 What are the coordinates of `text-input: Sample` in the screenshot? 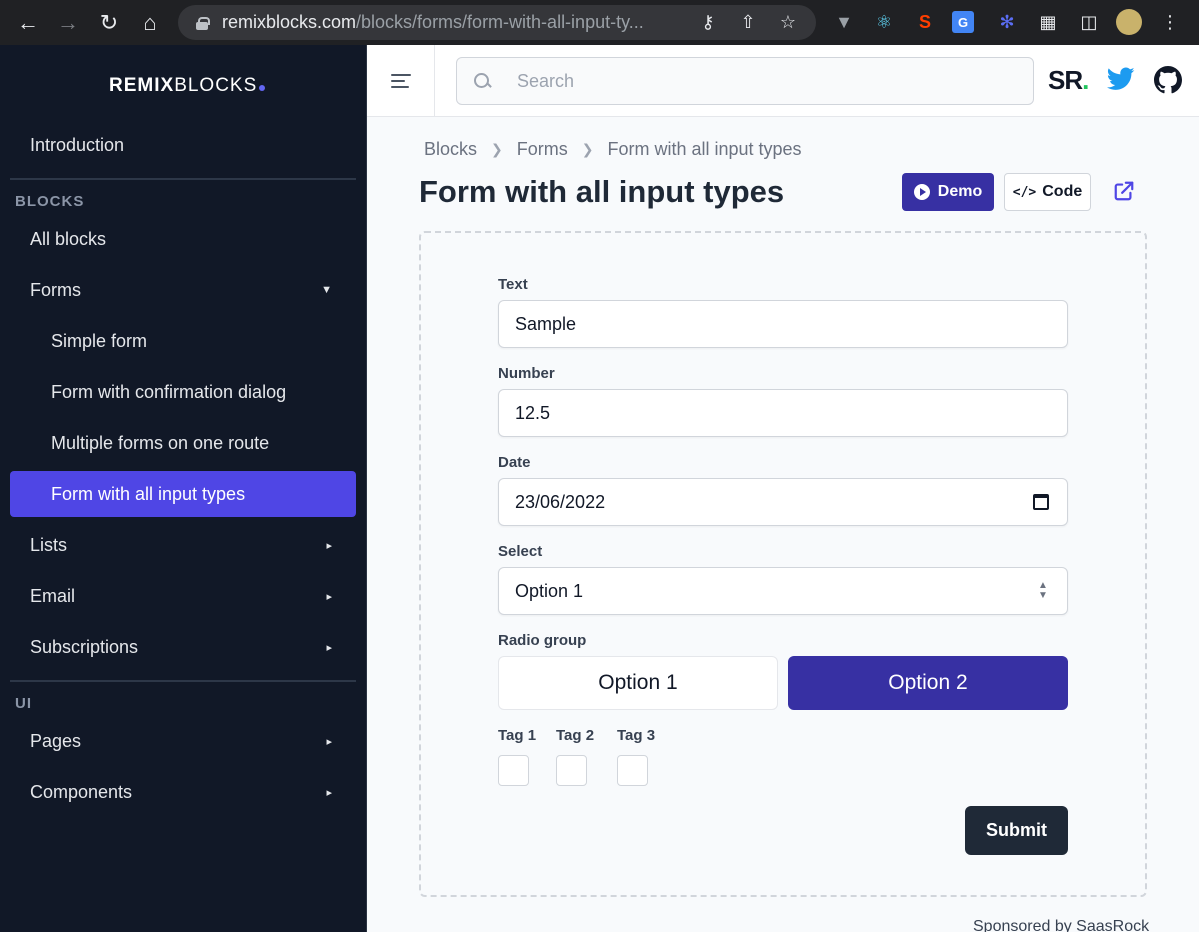 It's located at (783, 324).